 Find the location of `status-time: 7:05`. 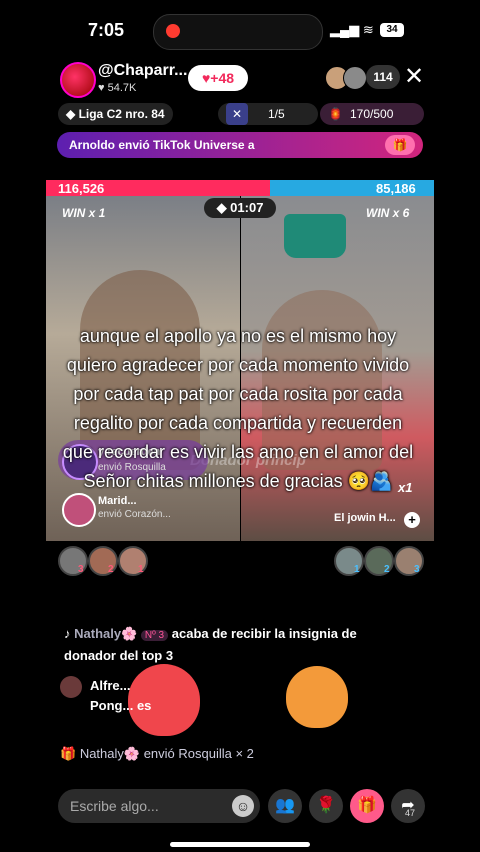

status-time: 7:05 is located at coordinates (106, 30).